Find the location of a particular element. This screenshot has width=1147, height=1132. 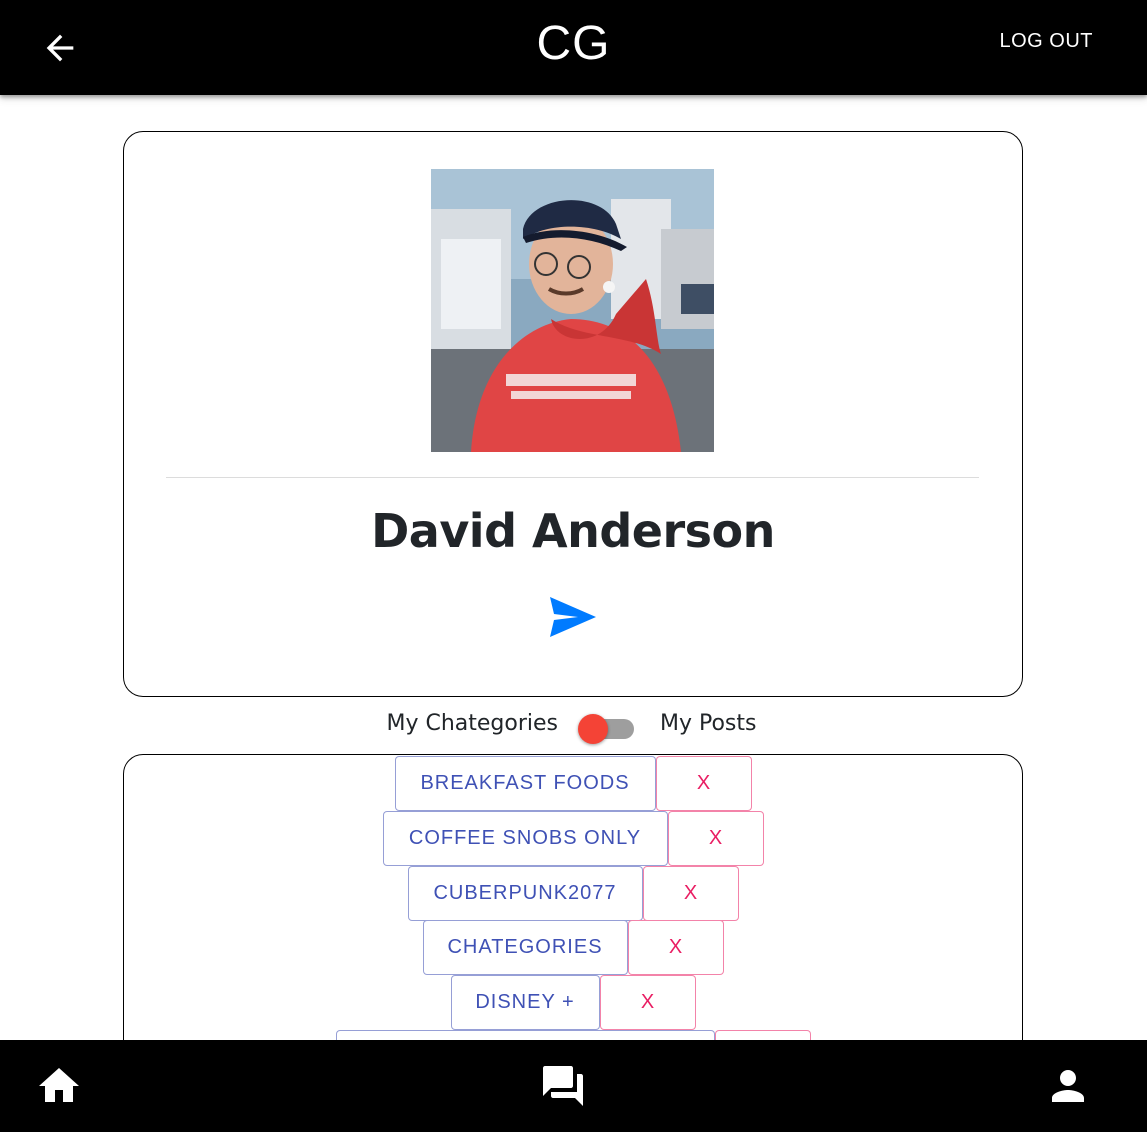

top-app-bar: CG LOG OUT is located at coordinates (573, 47).